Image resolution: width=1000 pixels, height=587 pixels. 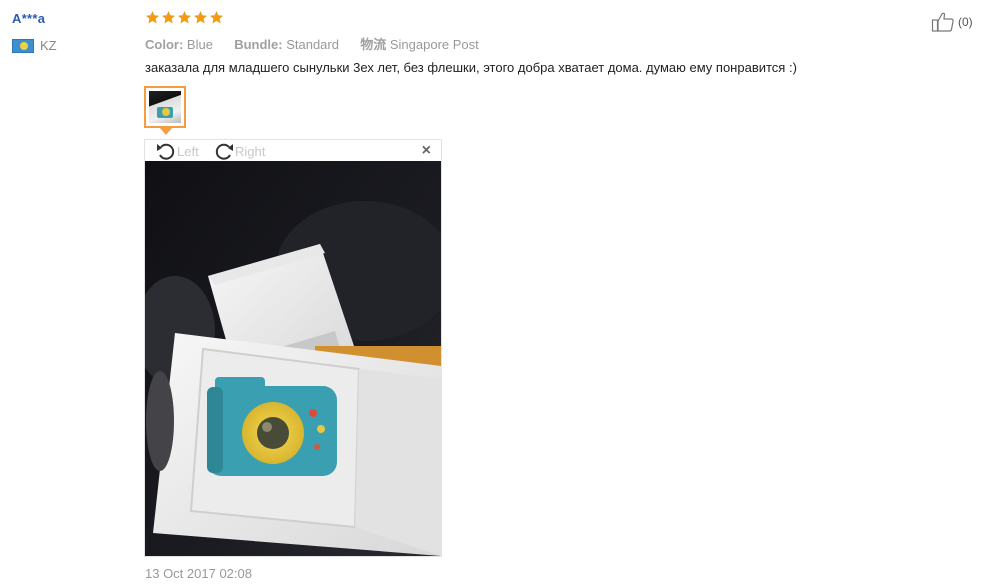 I want to click on bundle-value: Standard, so click(x=312, y=44).